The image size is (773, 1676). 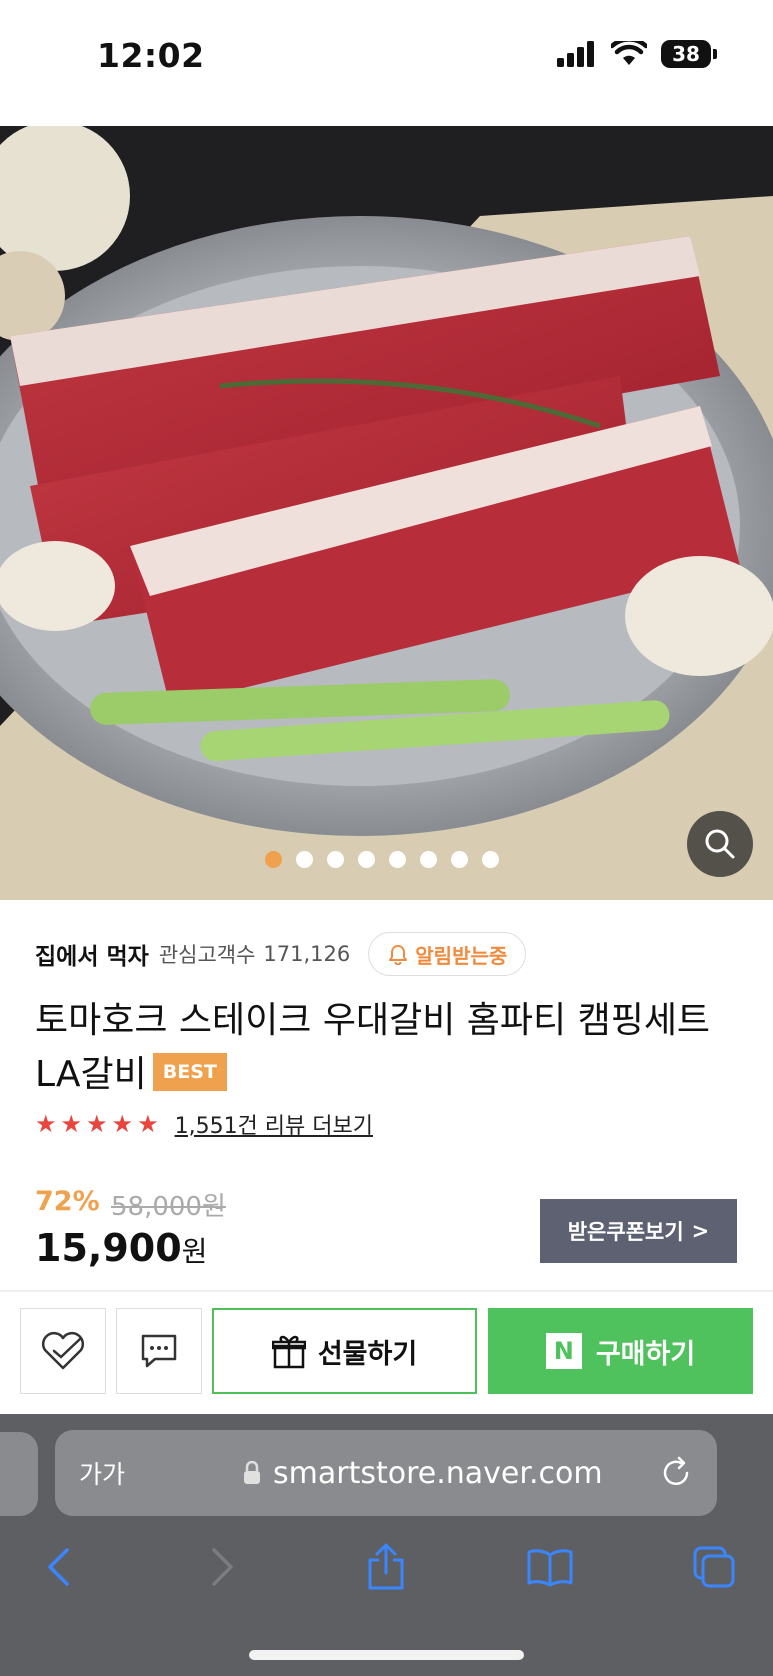 I want to click on action-bar: 선물하기 N 구매하기, so click(x=386, y=1353).